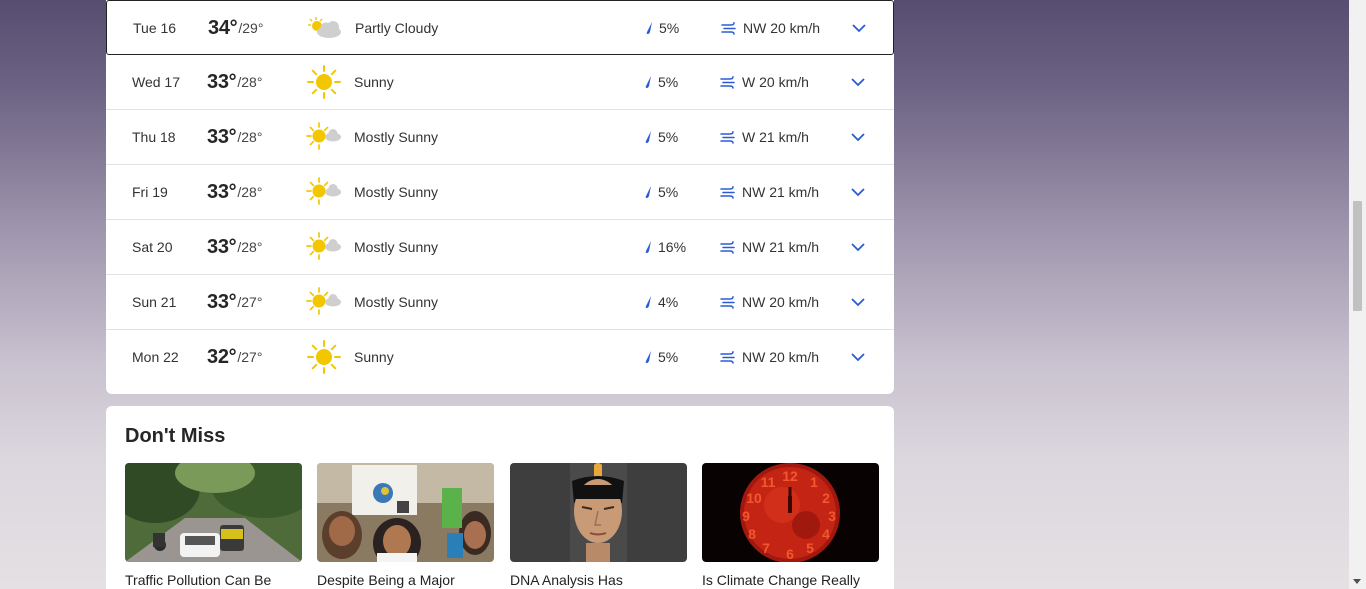  What do you see at coordinates (175, 436) in the screenshot?
I see `section-title: Don't Miss` at bounding box center [175, 436].